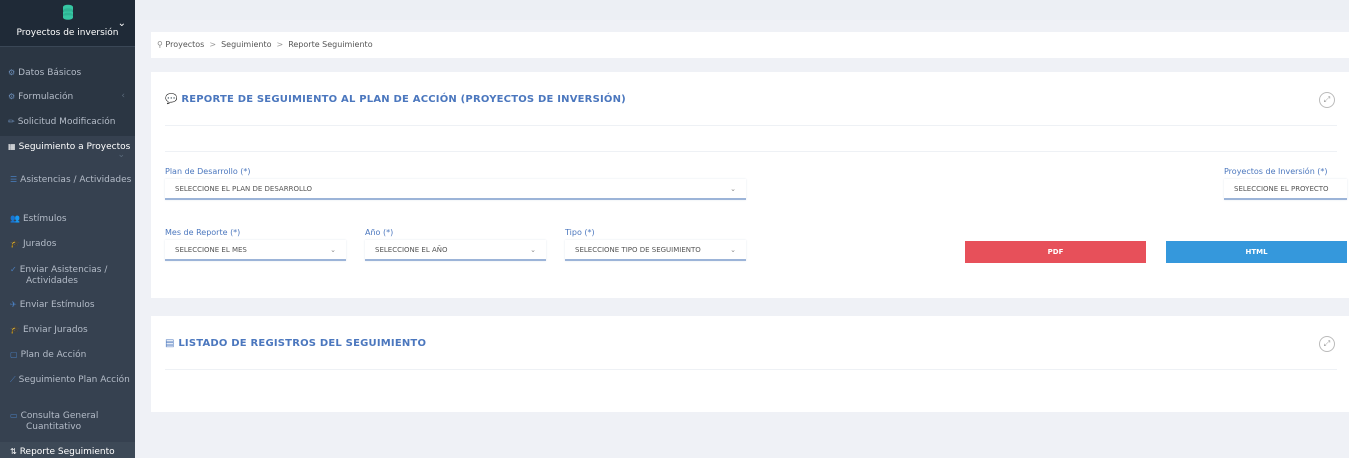  What do you see at coordinates (208, 171) in the screenshot?
I see `plan-label: Plan de Desarrollo (*)` at bounding box center [208, 171].